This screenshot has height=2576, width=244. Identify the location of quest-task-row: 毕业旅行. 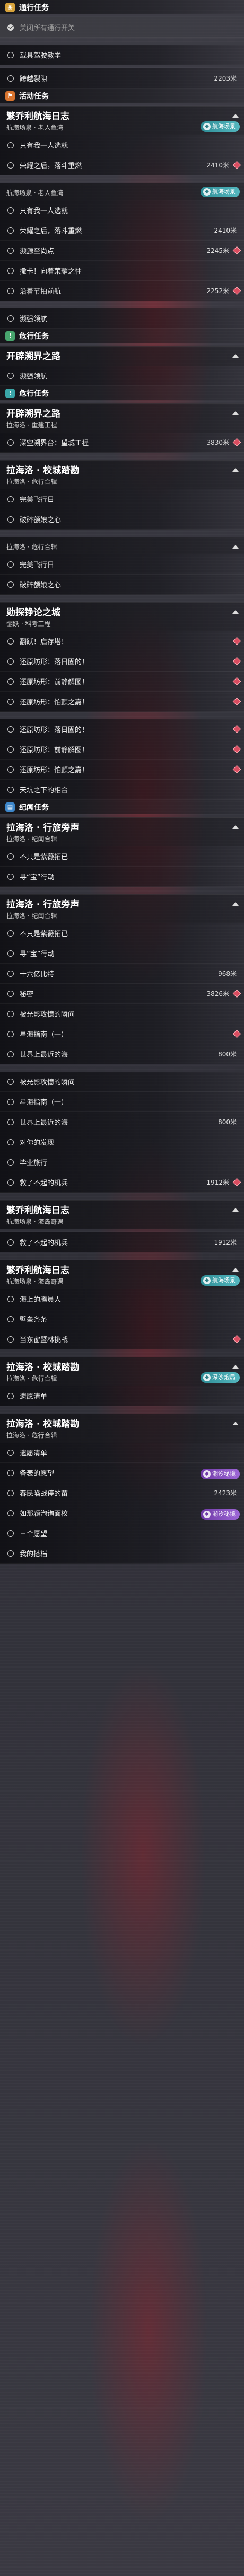
(122, 1162).